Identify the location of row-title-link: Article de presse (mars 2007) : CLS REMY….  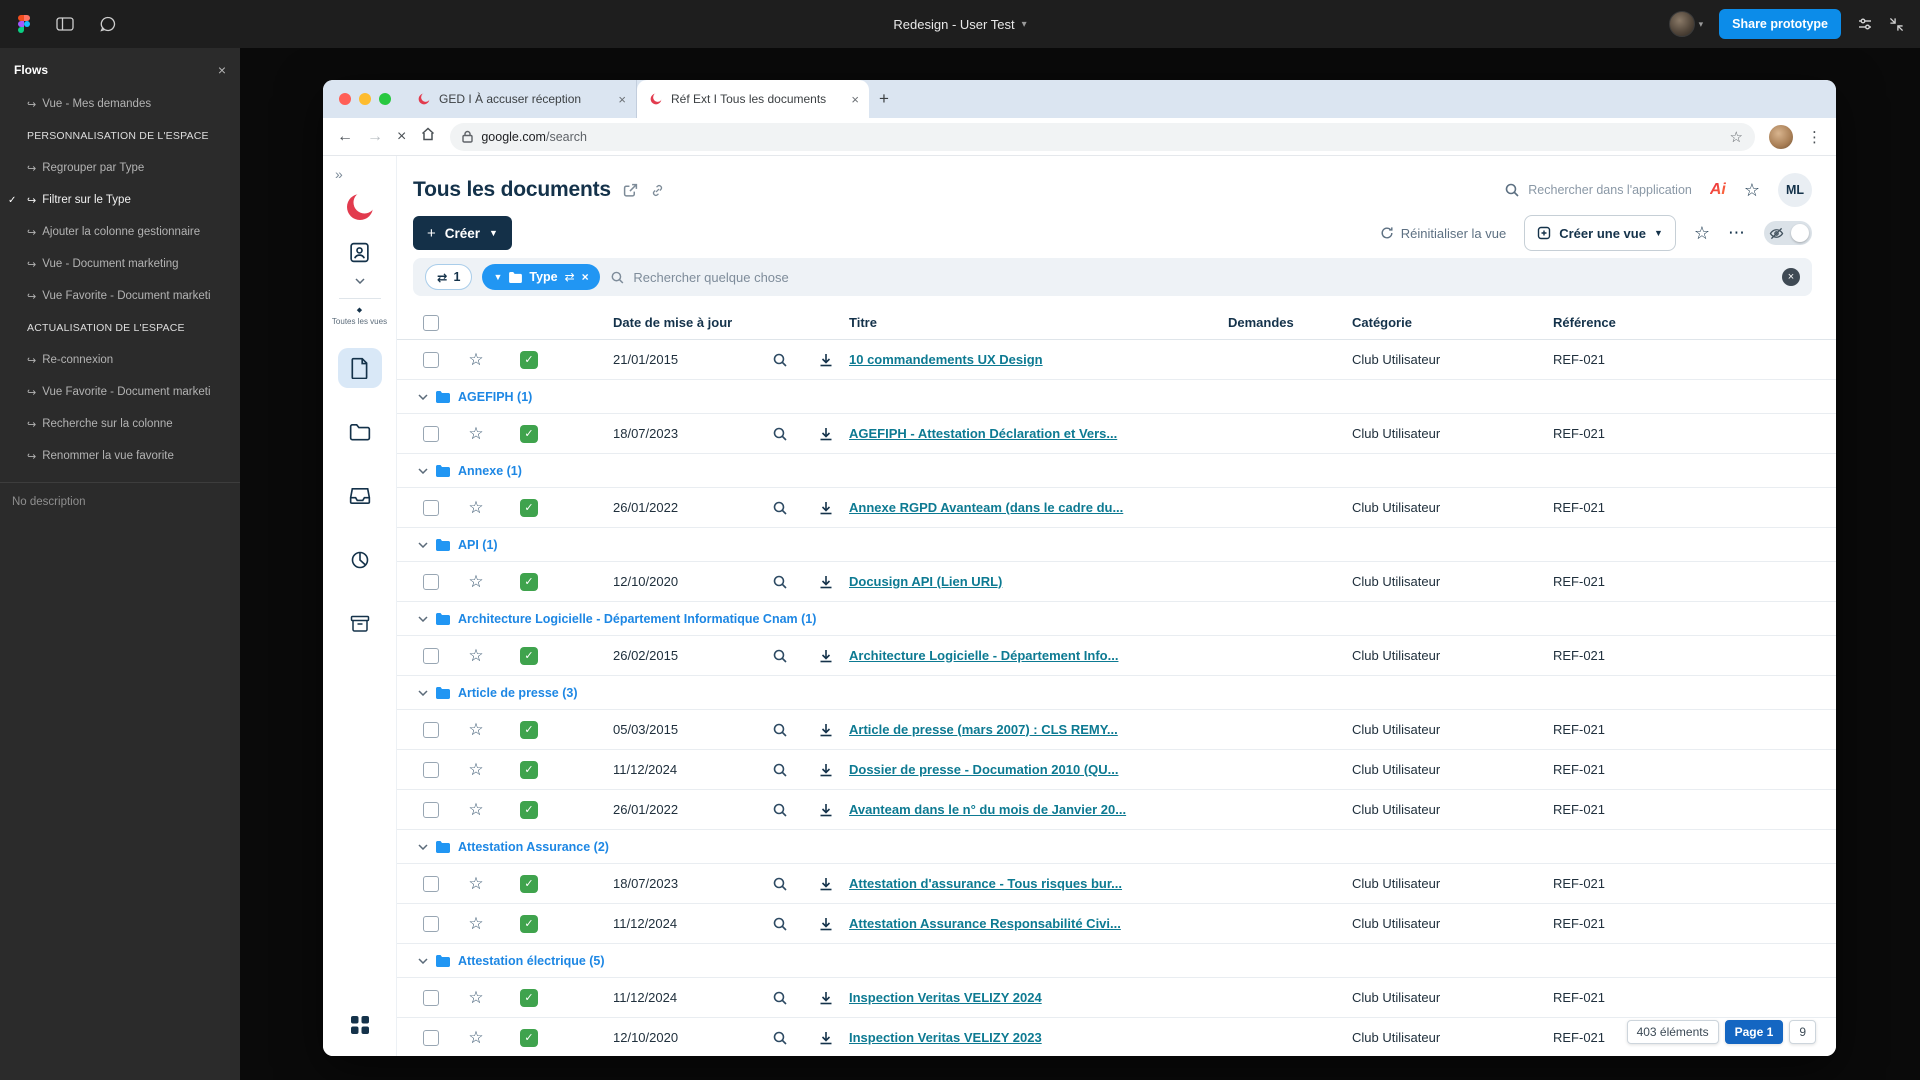
(983, 729).